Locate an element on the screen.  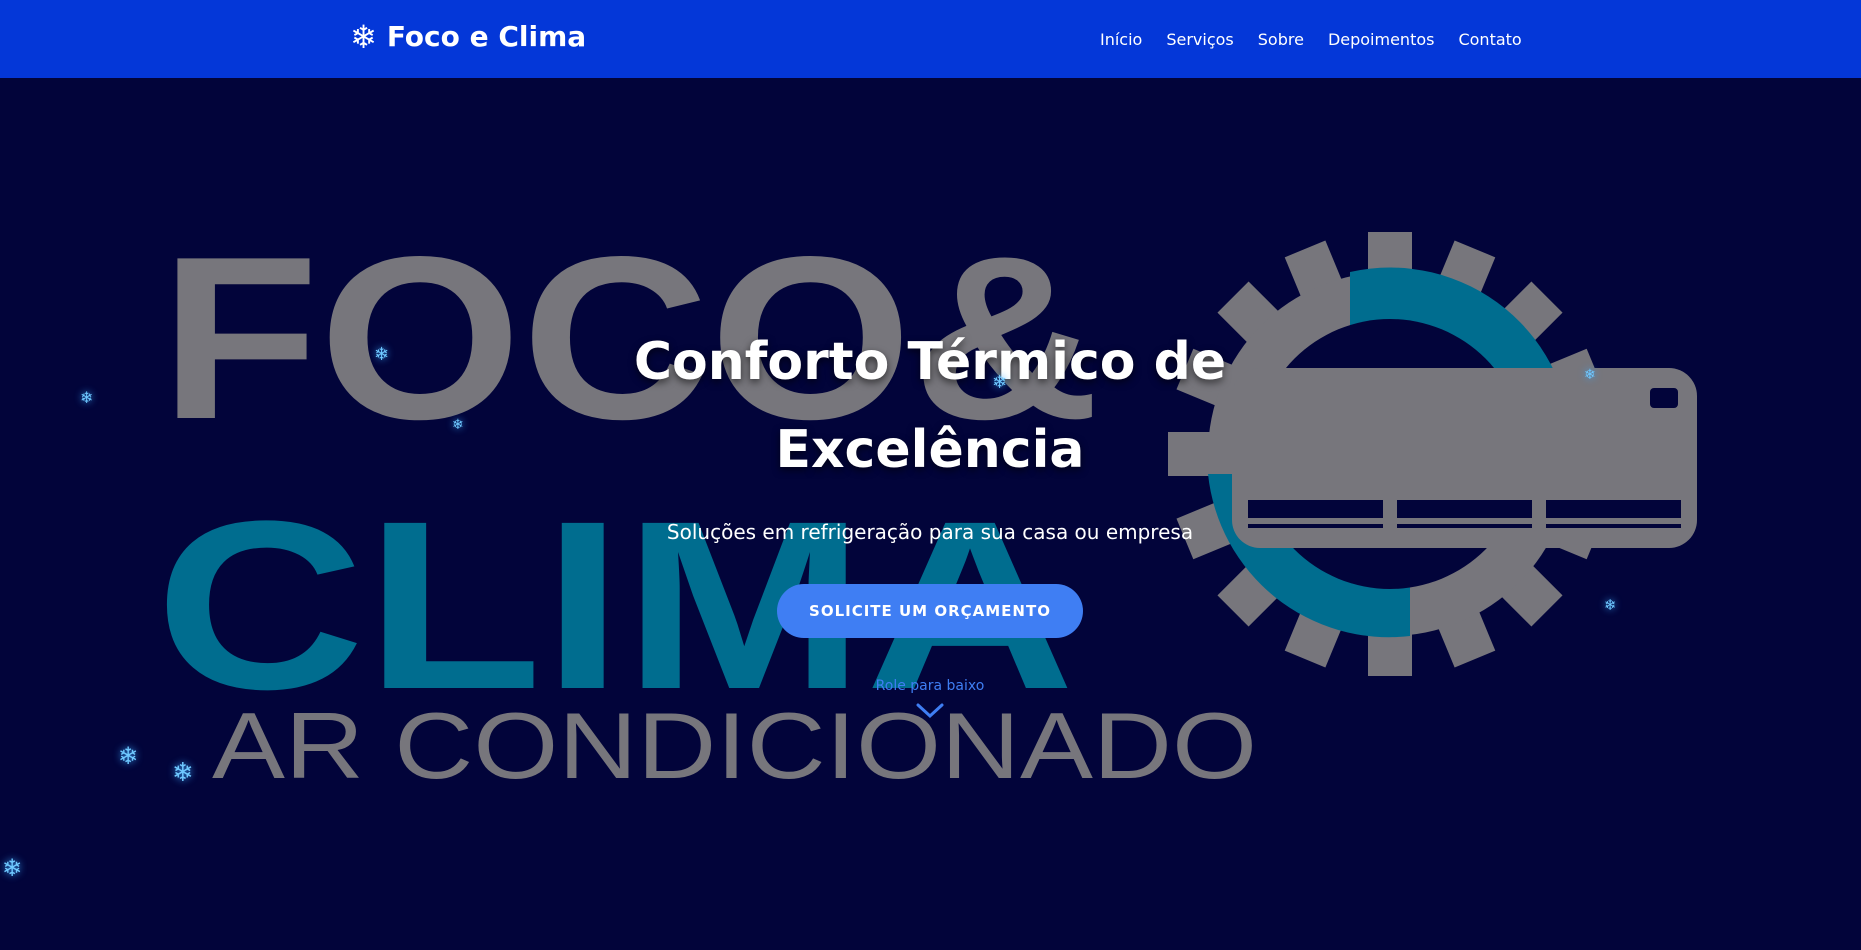
nav-link-sobre: Sobre is located at coordinates (1281, 39).